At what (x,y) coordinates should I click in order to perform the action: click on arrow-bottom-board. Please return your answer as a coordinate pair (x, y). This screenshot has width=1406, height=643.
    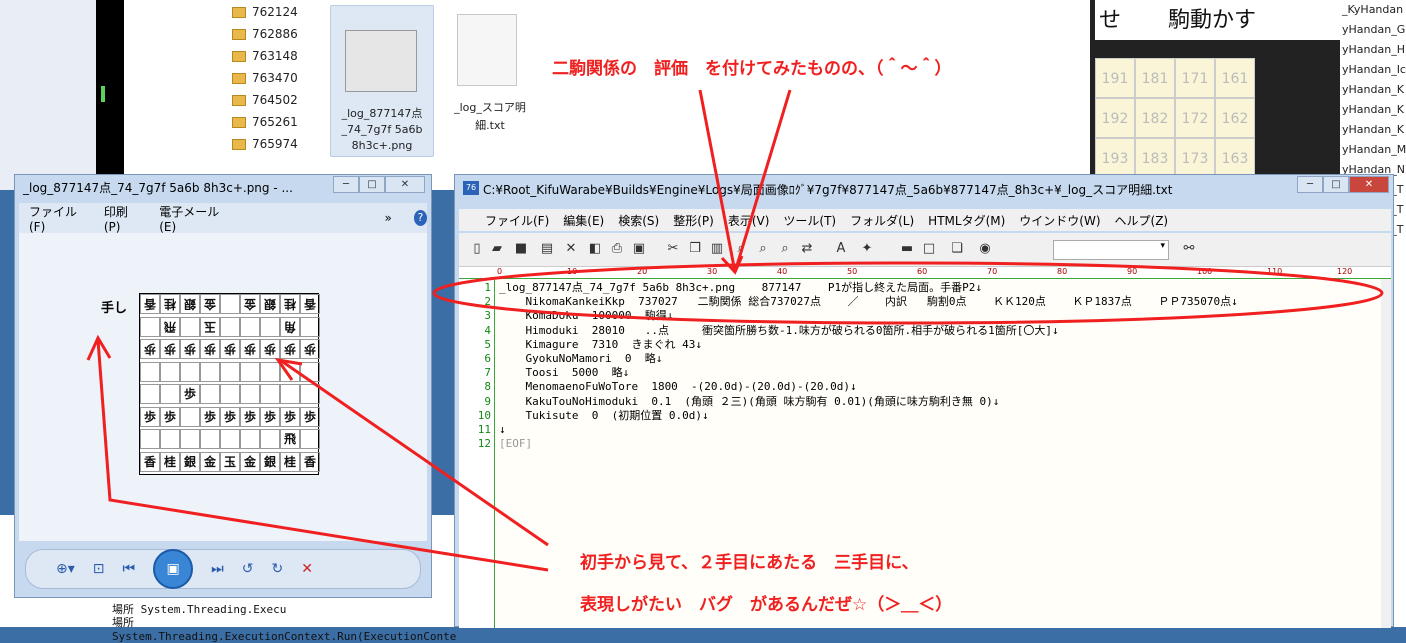
    Looking at the image, I should click on (414, 452).